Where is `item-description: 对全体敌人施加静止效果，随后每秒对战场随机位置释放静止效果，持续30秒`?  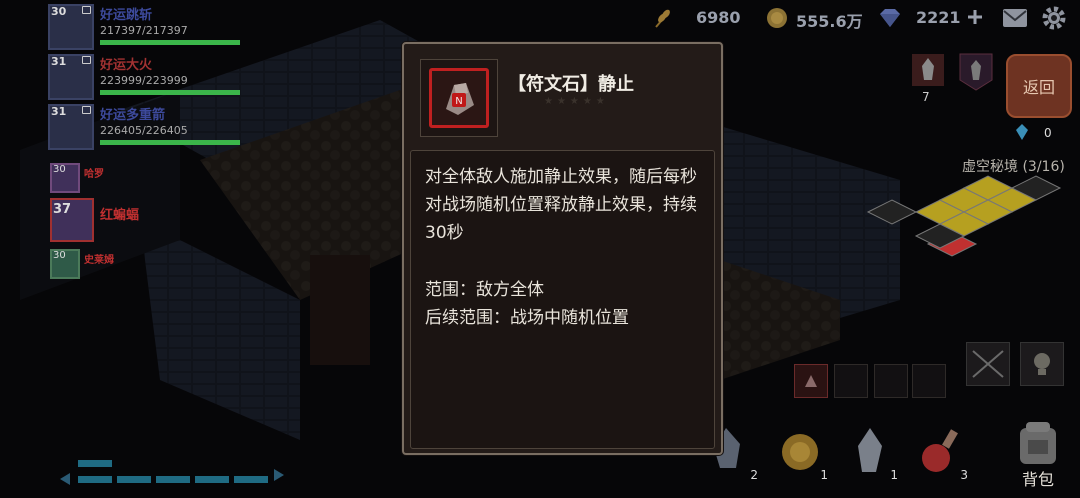
item-description: 对全体敌人施加静止效果，随后每秒对战场随机位置释放静止效果，持续30秒 is located at coordinates (561, 205).